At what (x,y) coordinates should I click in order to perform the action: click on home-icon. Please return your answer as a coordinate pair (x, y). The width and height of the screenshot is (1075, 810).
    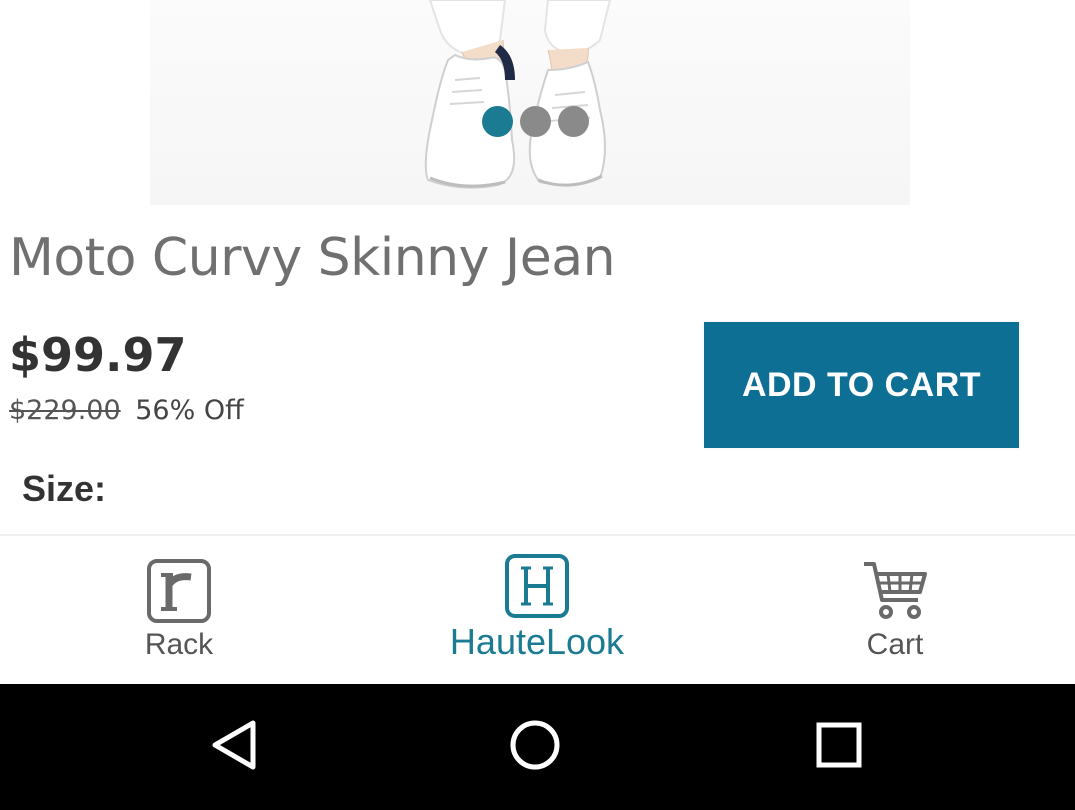
    Looking at the image, I should click on (535, 747).